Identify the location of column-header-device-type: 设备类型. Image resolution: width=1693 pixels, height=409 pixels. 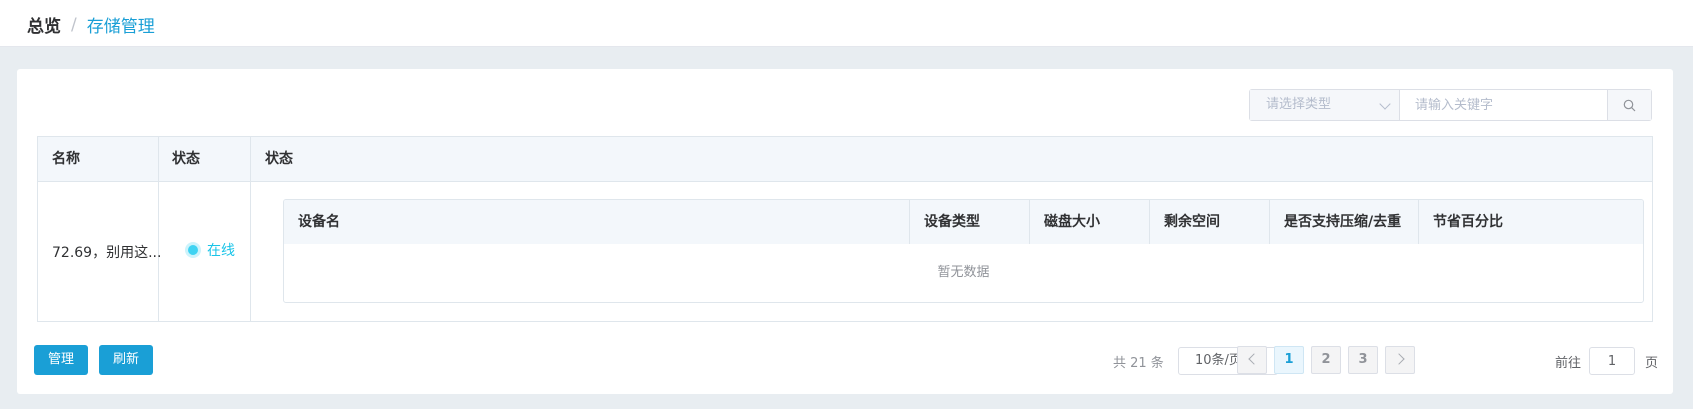
(952, 222).